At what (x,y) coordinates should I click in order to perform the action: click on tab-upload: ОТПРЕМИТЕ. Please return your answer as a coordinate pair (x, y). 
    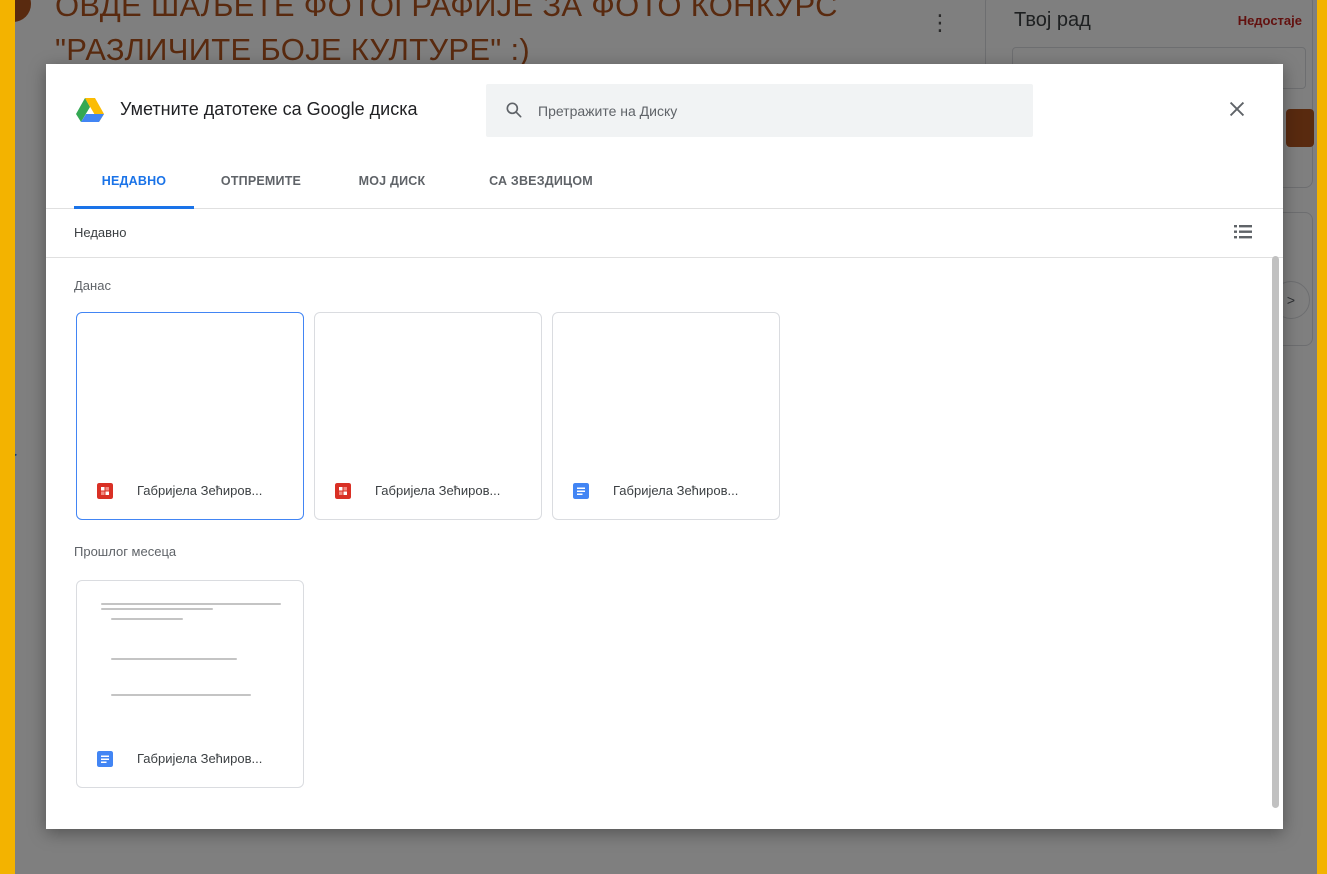
    Looking at the image, I should click on (261, 182).